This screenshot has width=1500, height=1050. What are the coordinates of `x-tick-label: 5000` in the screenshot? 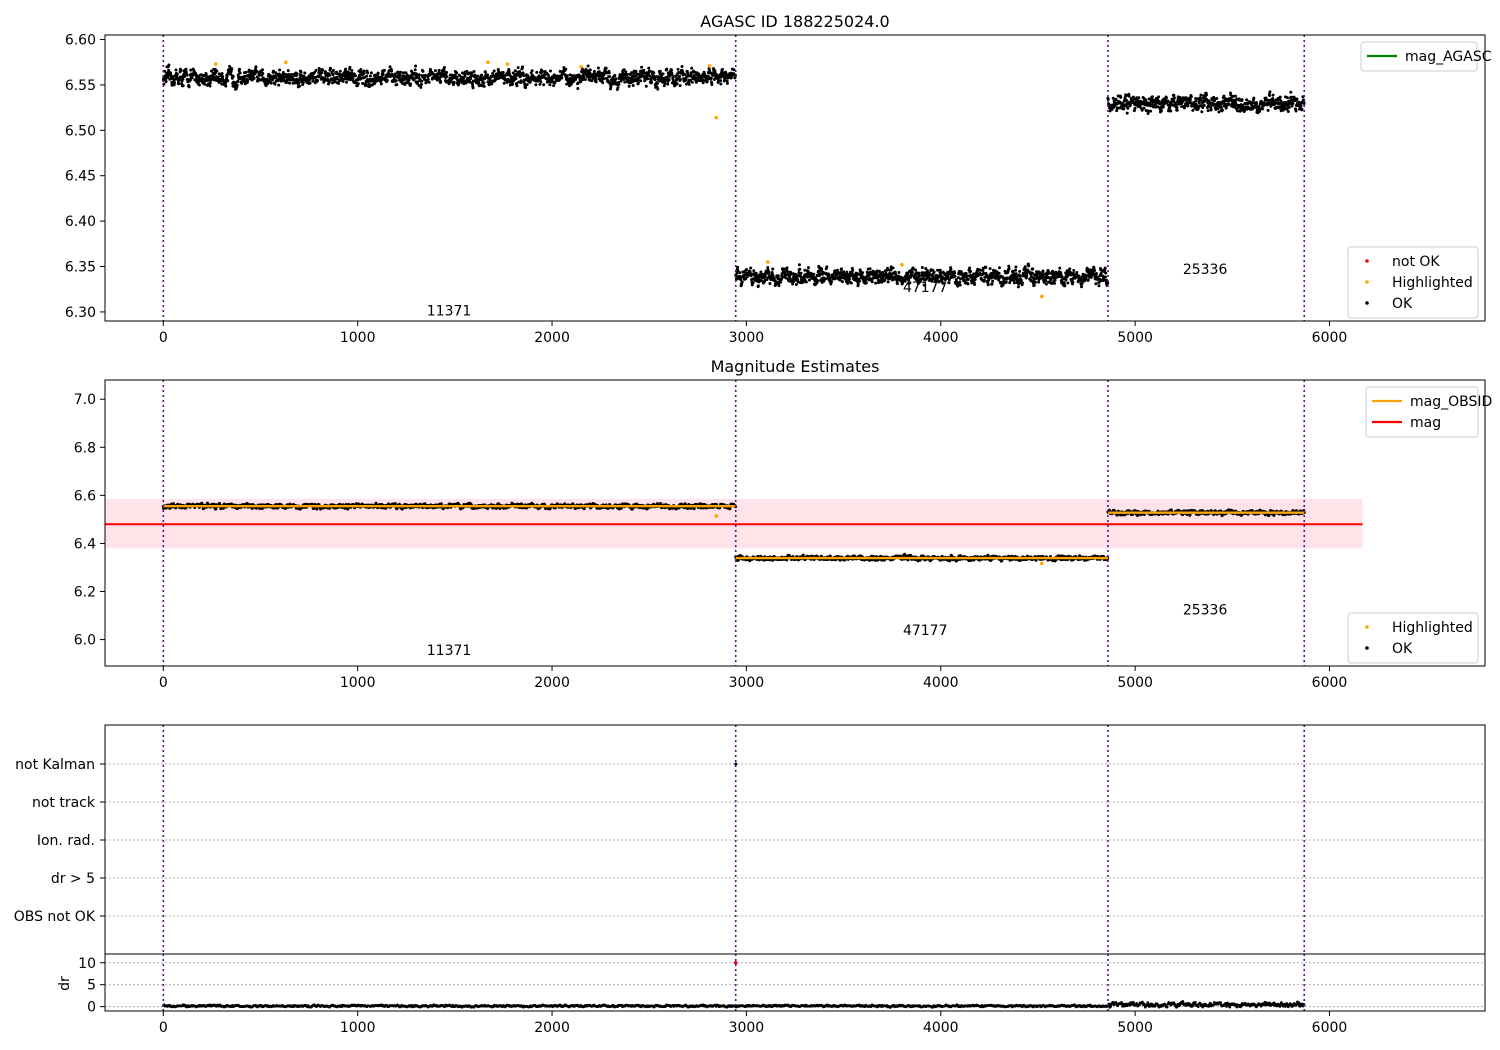 It's located at (1135, 338).